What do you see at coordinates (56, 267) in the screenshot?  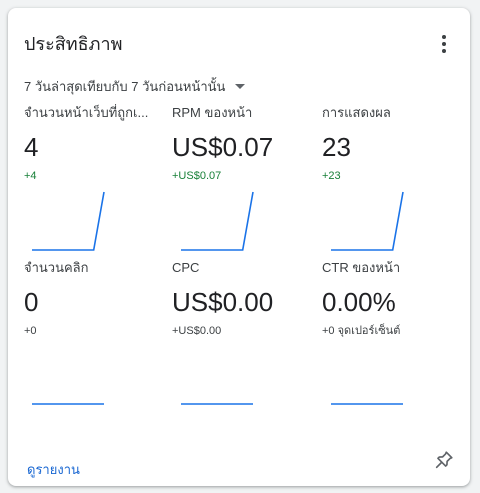 I see `metric-label: จำนวนคลิก` at bounding box center [56, 267].